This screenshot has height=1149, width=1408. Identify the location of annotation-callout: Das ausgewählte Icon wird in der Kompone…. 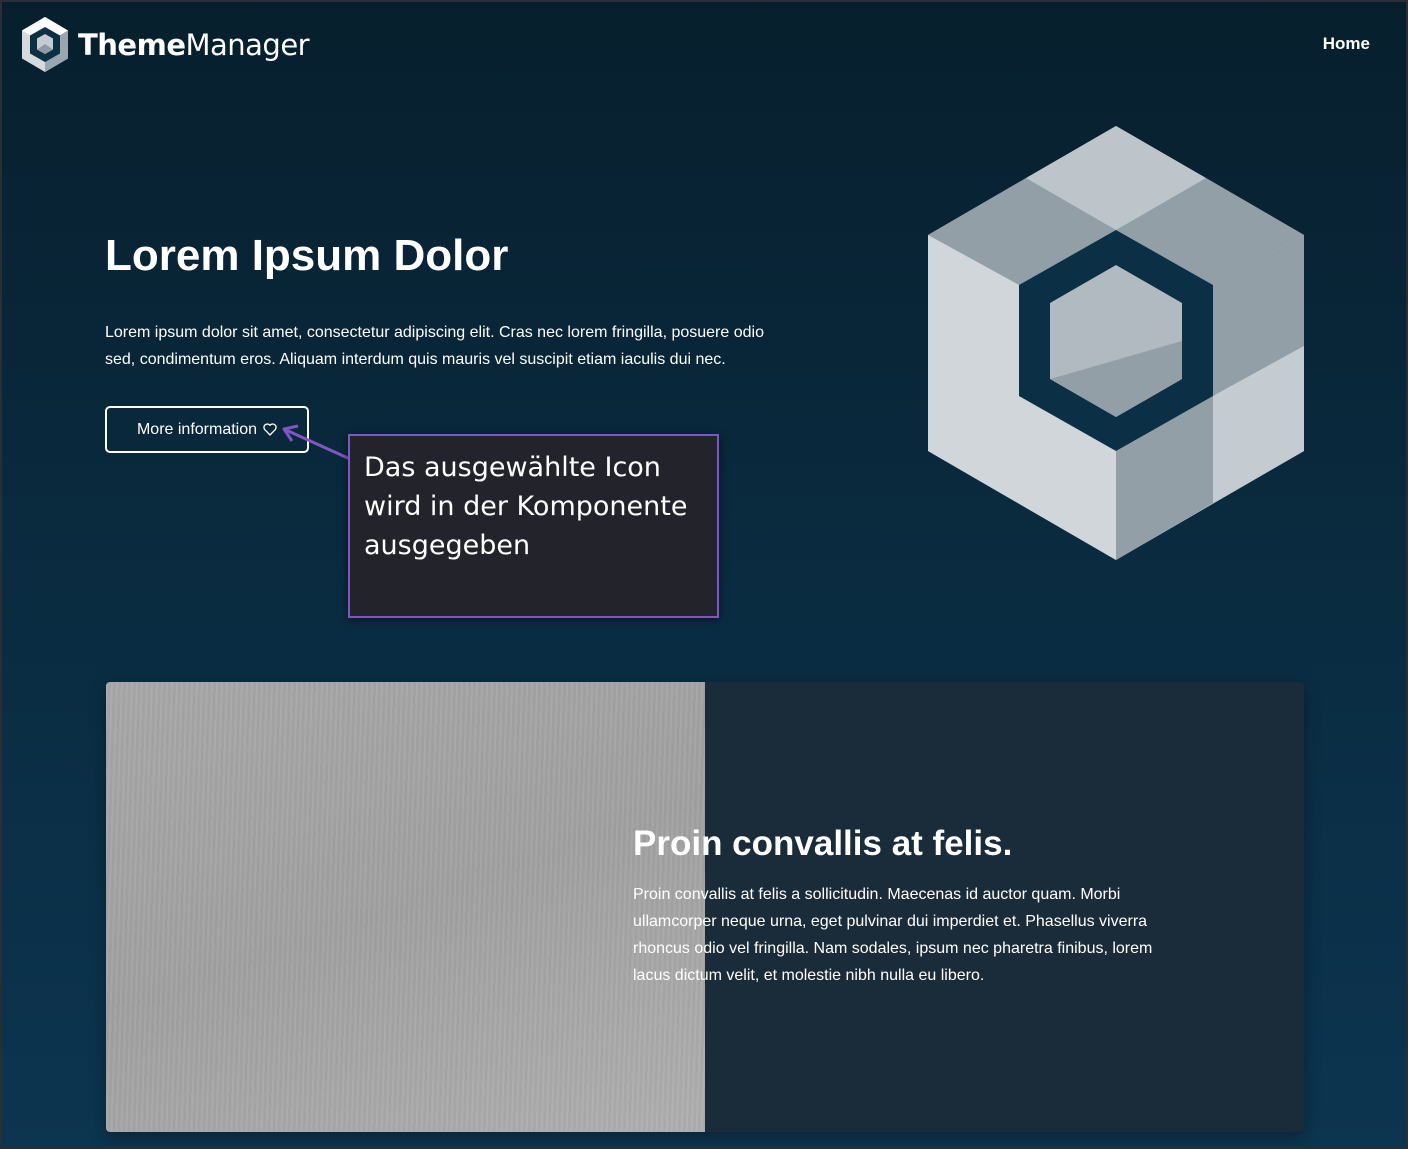
(533, 526).